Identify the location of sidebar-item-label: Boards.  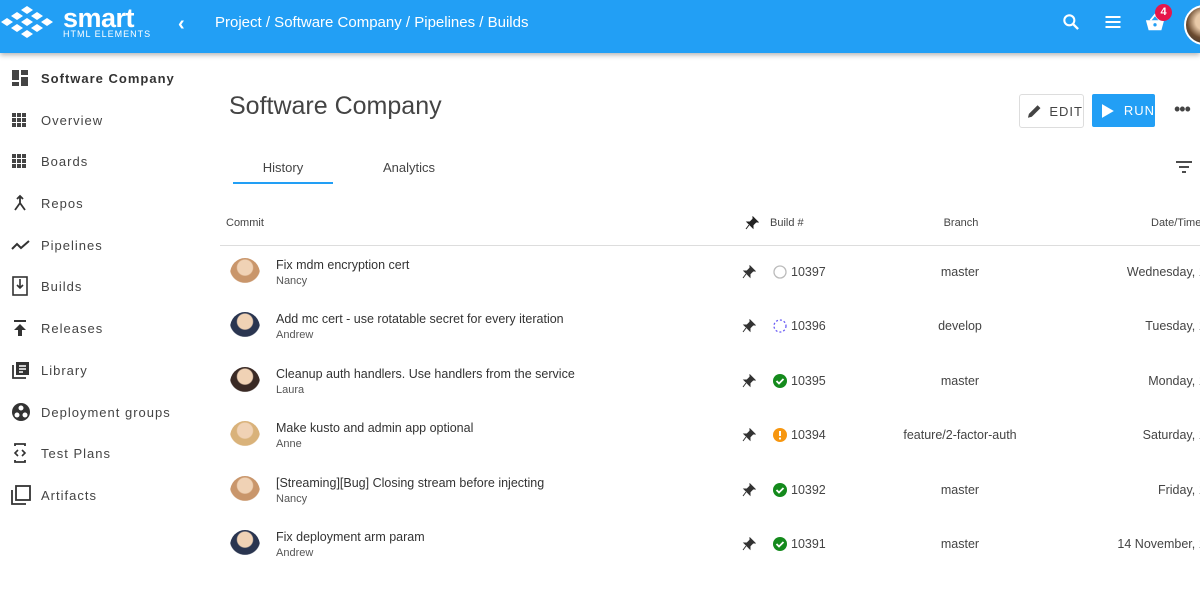
(65, 161).